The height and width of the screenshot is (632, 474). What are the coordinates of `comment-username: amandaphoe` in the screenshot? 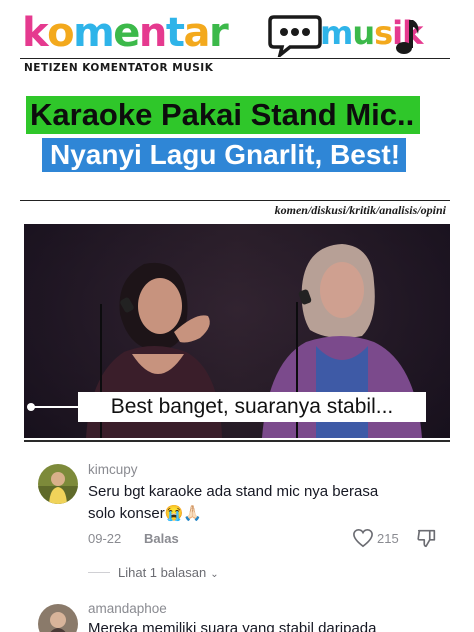 It's located at (127, 608).